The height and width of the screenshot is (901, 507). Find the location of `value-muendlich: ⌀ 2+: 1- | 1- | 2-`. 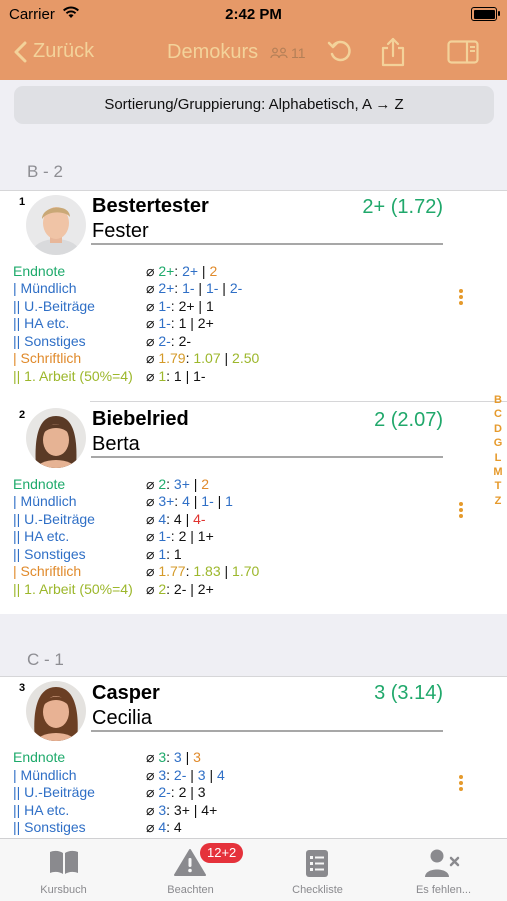

value-muendlich: ⌀ 2+: 1- | 1- | 2- is located at coordinates (194, 288).